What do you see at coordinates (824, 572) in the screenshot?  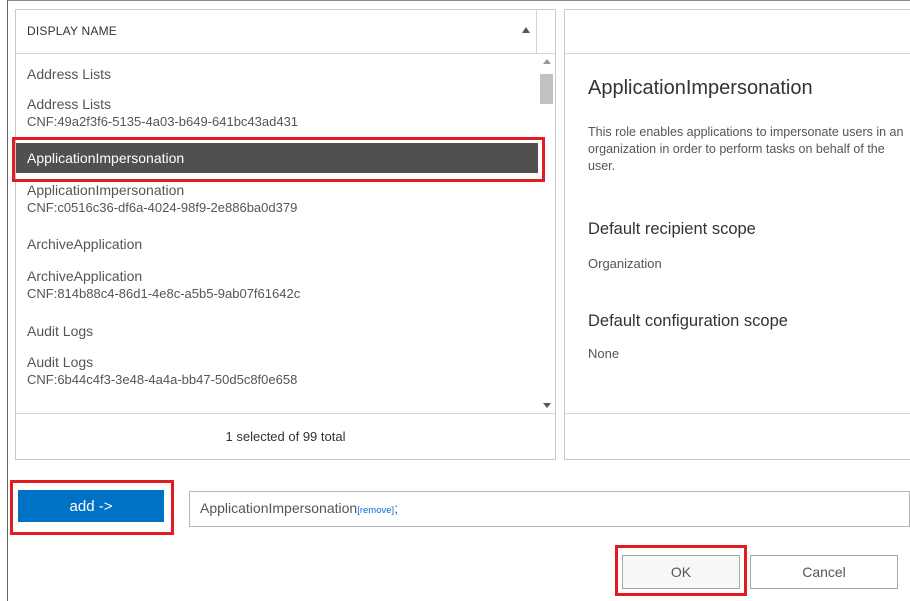 I see `cancel-button: Cancel` at bounding box center [824, 572].